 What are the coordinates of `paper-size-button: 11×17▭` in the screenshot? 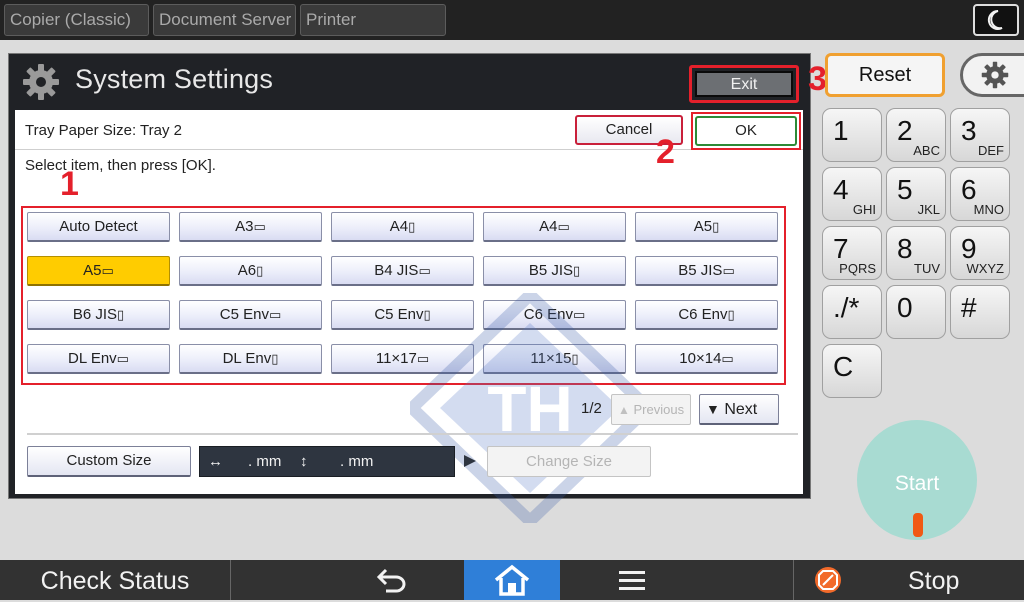 It's located at (402, 359).